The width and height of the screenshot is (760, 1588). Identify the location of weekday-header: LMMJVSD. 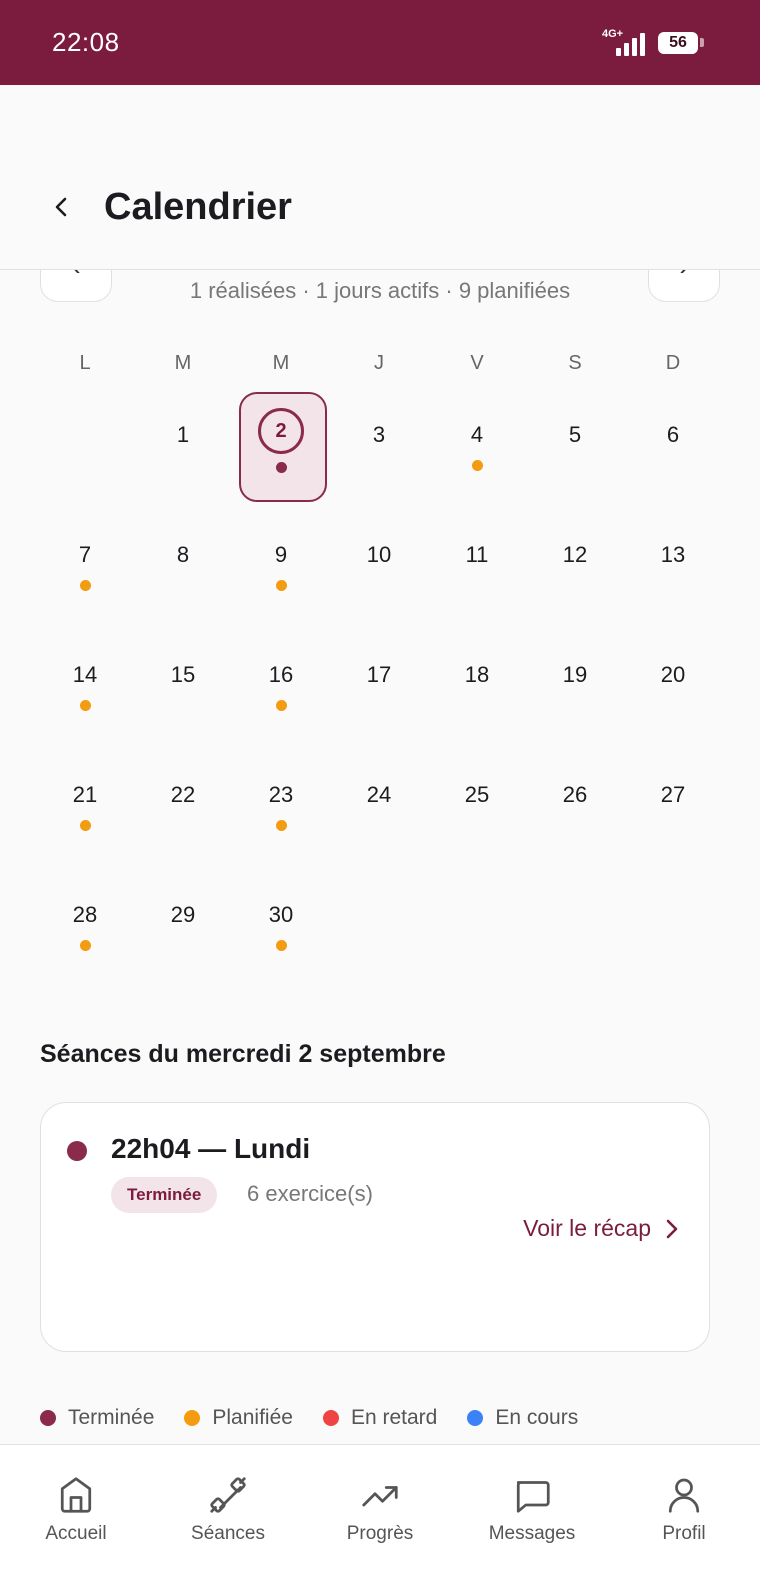
(379, 363).